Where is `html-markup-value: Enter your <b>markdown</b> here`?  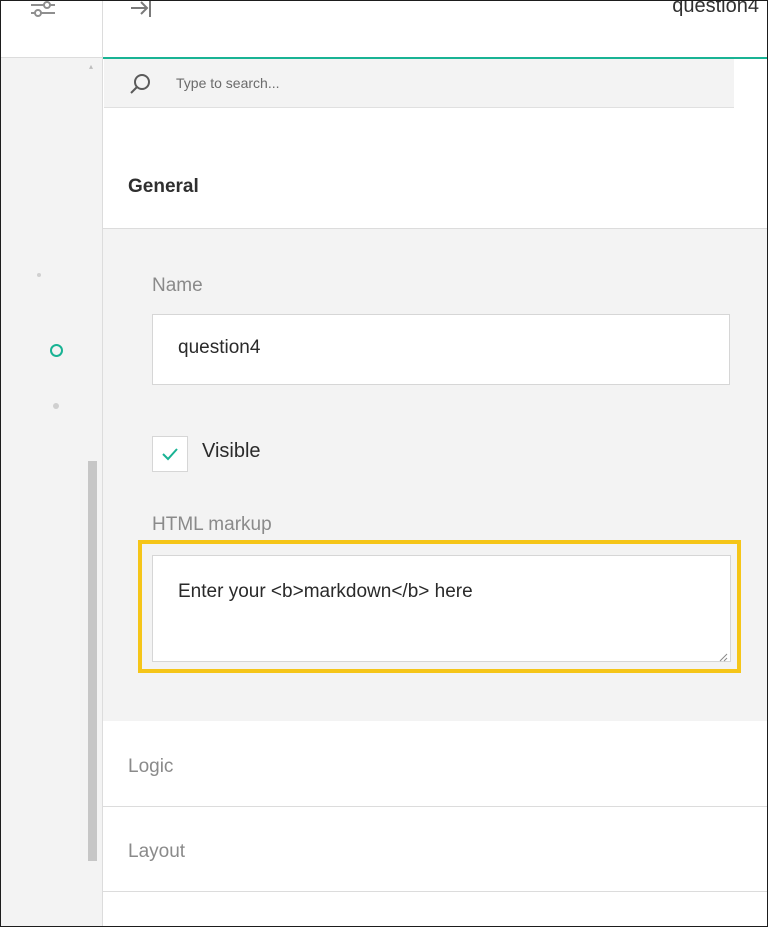
html-markup-value: Enter your <b>markdown</b> here is located at coordinates (325, 591).